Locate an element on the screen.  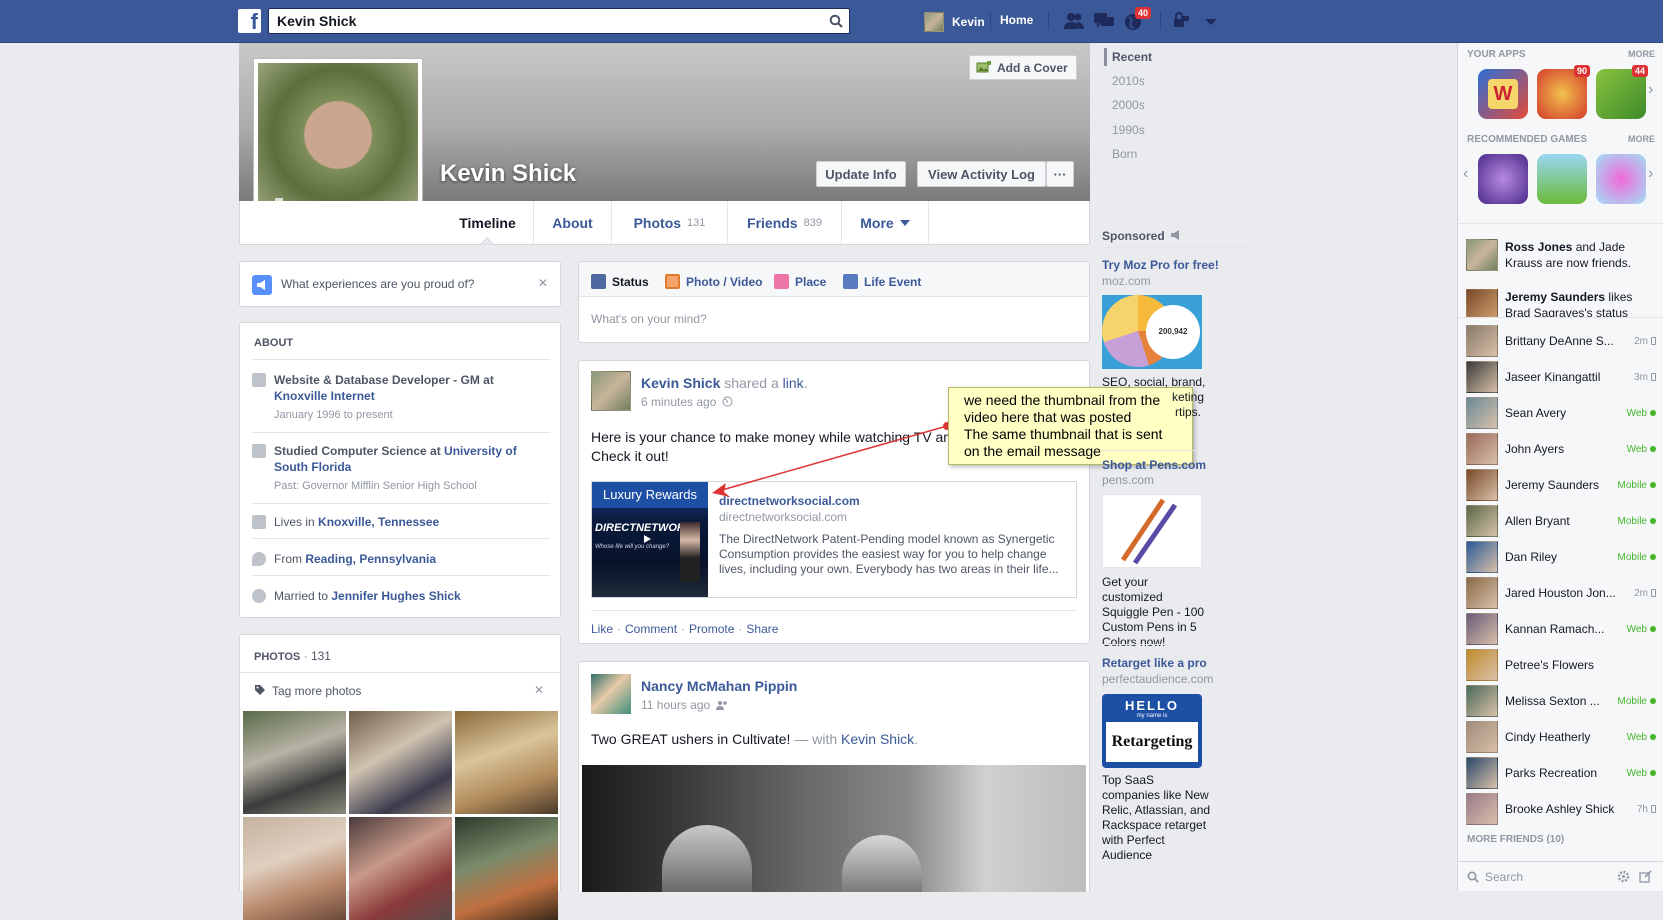
friend-status: 3m is located at coordinates (1645, 377).